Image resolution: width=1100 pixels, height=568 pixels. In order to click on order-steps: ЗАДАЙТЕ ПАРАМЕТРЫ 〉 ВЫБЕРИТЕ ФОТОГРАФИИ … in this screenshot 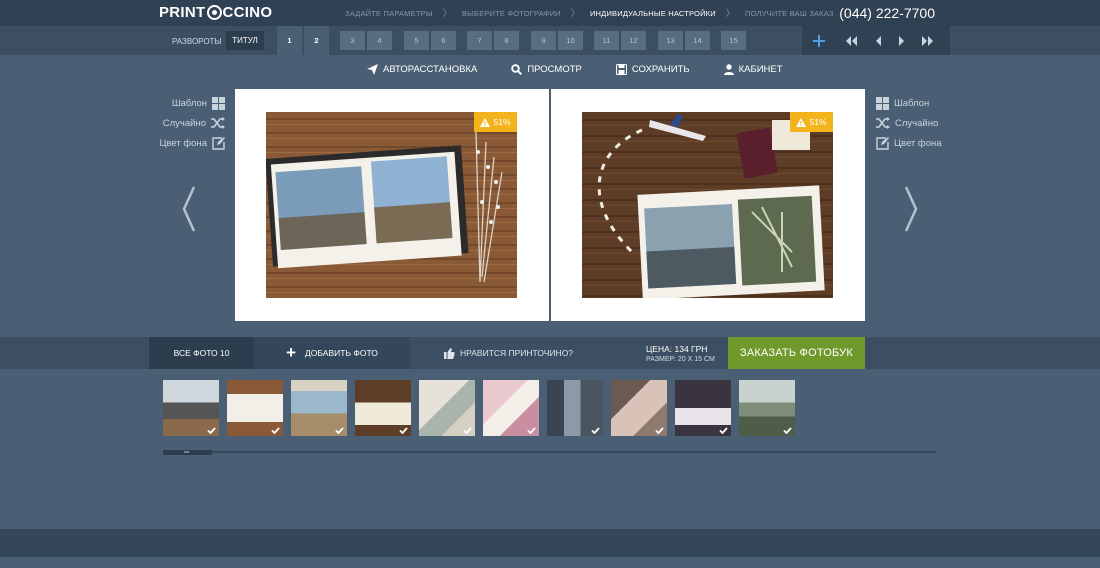, I will do `click(589, 13)`.